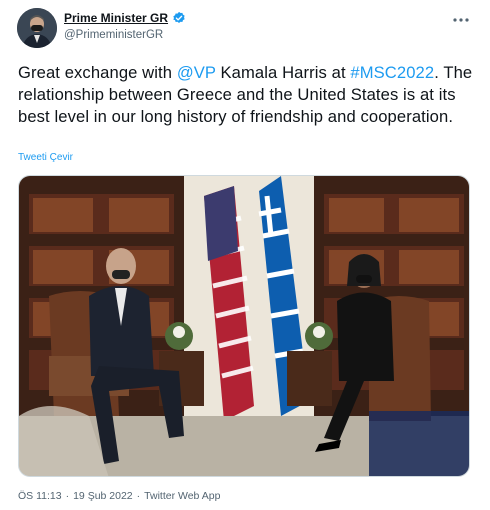 The image size is (490, 510). I want to click on author-display-name: Prime Minister GR, so click(116, 18).